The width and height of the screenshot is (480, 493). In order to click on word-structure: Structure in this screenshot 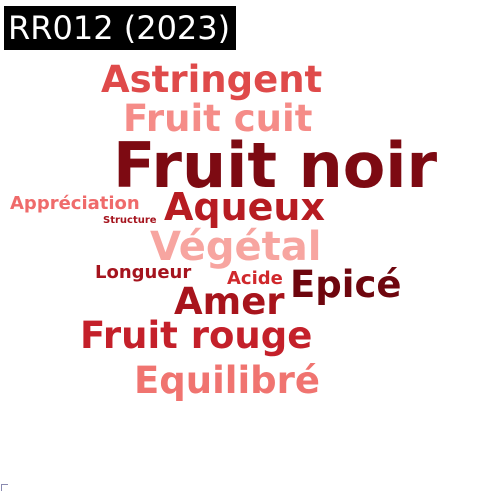, I will do `click(130, 220)`.